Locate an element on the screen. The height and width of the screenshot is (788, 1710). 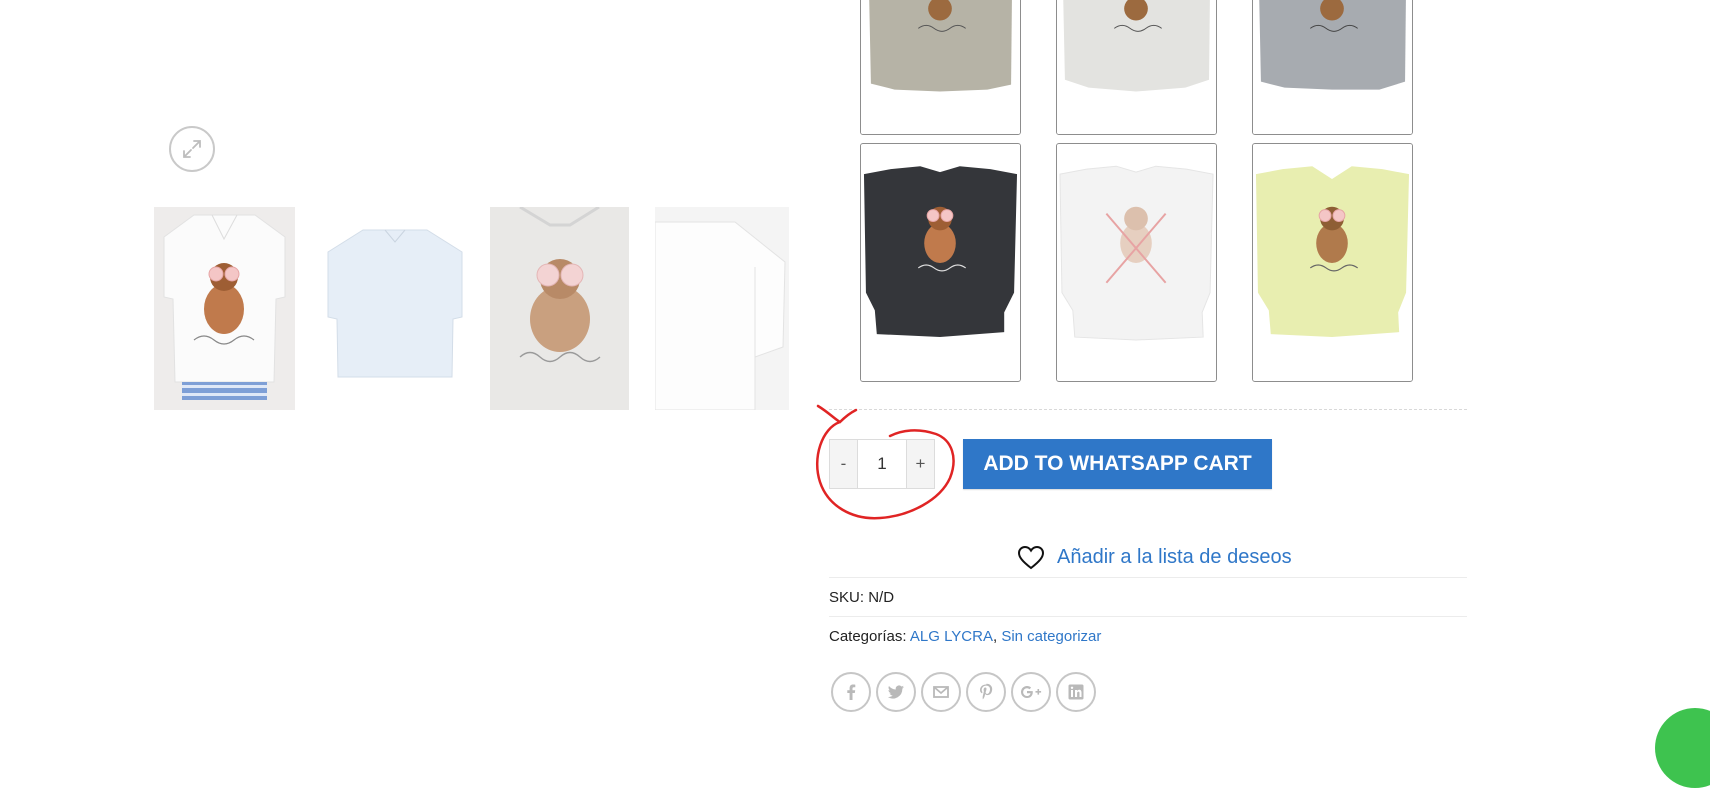
tshirt-light-grey-image is located at coordinates (1136, 67).